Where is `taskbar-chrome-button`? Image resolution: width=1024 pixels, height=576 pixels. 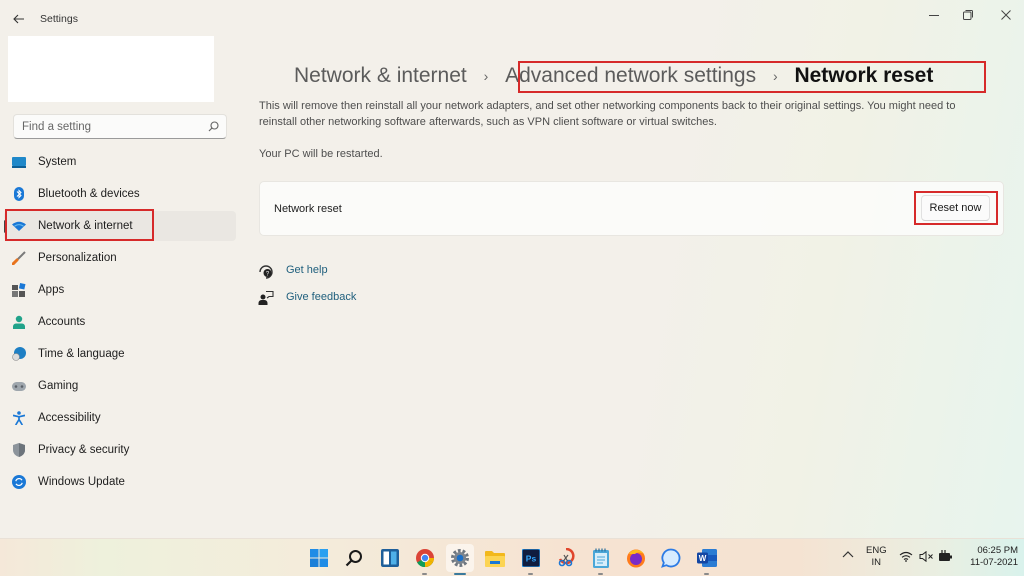 taskbar-chrome-button is located at coordinates (425, 559).